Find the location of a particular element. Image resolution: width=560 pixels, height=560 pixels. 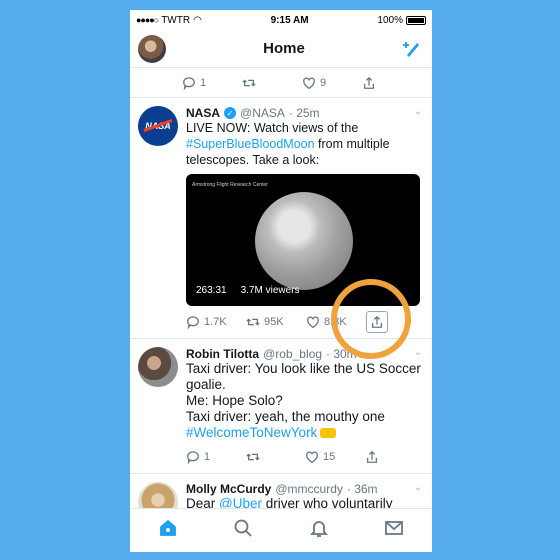

bell-icon is located at coordinates (318, 529).